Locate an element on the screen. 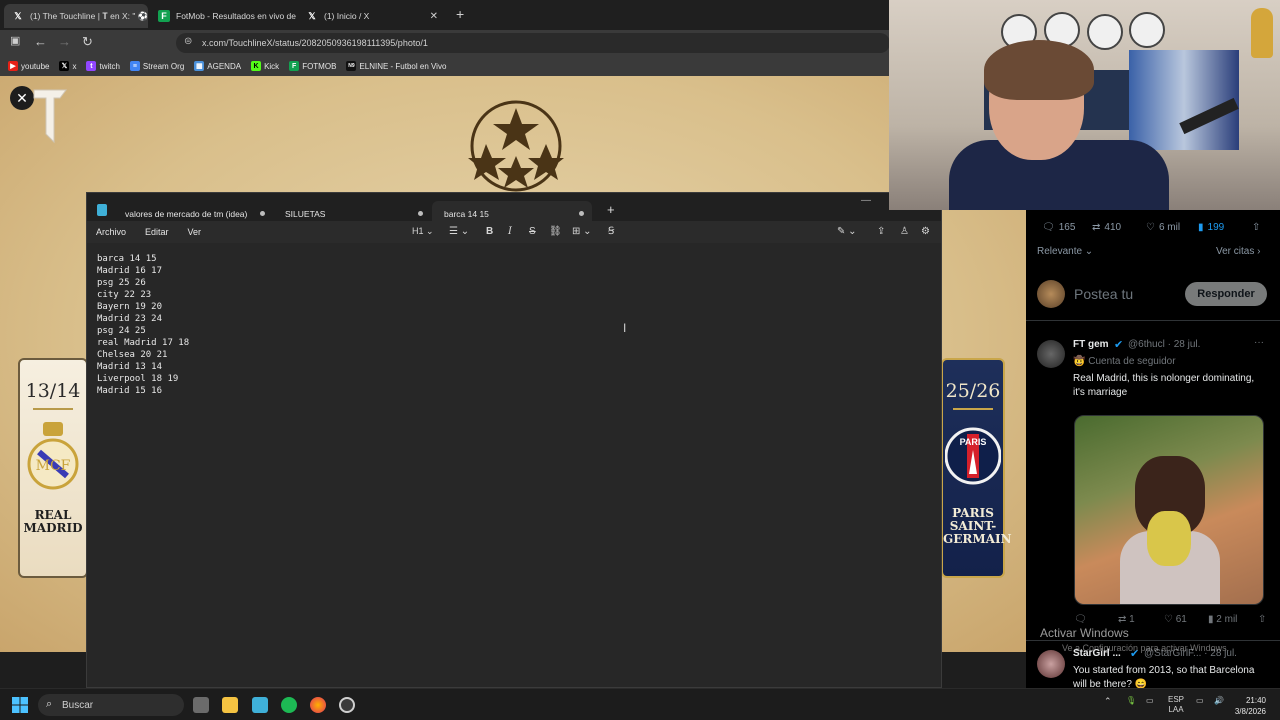 Image resolution: width=1280 pixels, height=720 pixels. reply-count: 🗨 165 is located at coordinates (1058, 227).